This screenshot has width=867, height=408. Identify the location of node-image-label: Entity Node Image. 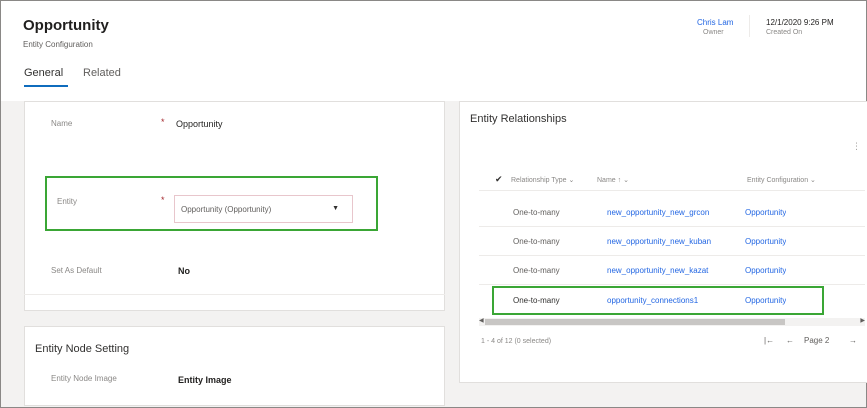
(84, 378).